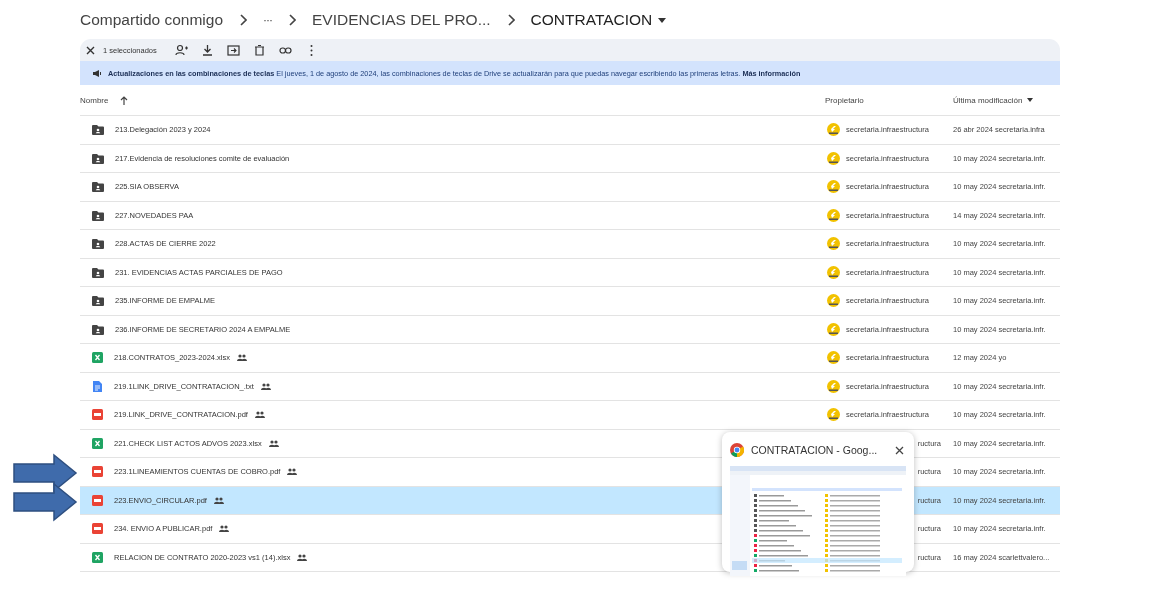 The width and height of the screenshot is (1165, 602). I want to click on download-icon, so click(208, 50).